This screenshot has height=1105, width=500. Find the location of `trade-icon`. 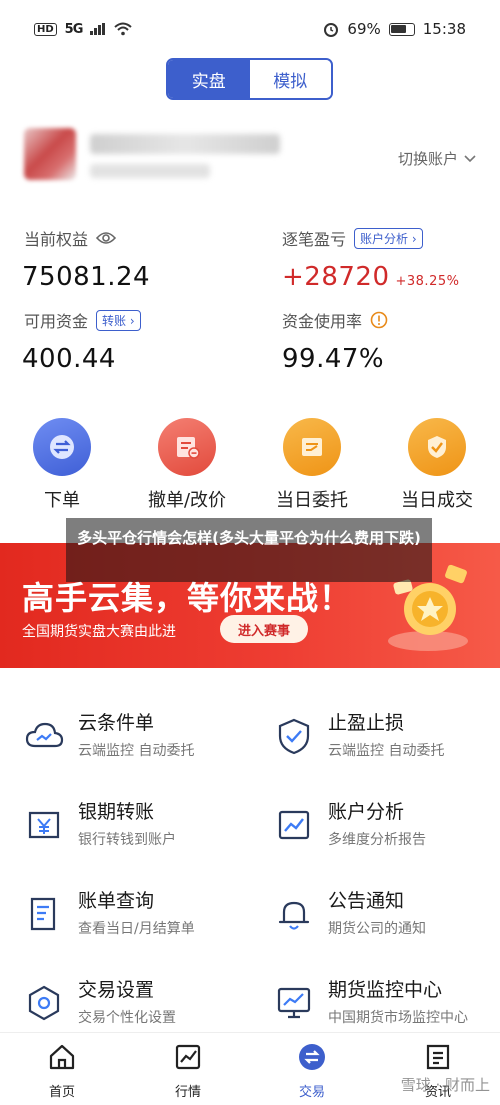

trade-icon is located at coordinates (312, 1057).